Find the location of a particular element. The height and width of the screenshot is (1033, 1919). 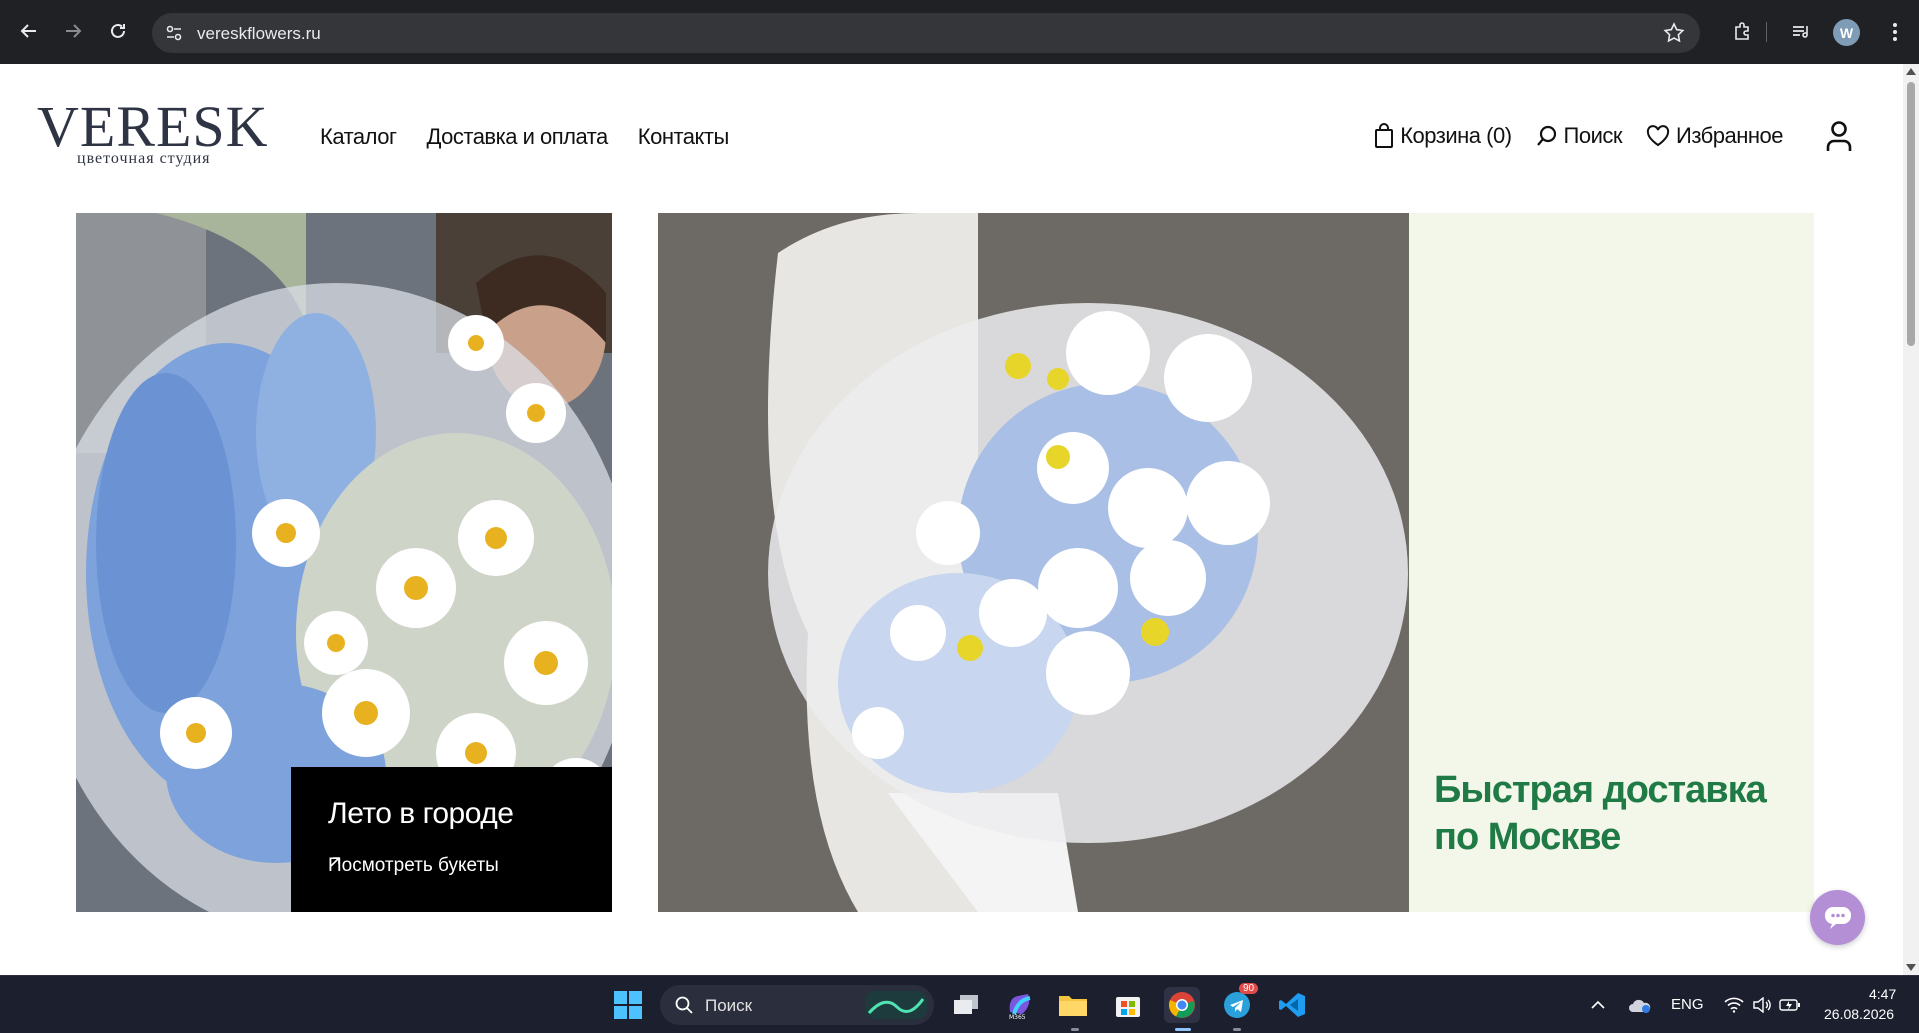

battery-tray is located at coordinates (1790, 1005).